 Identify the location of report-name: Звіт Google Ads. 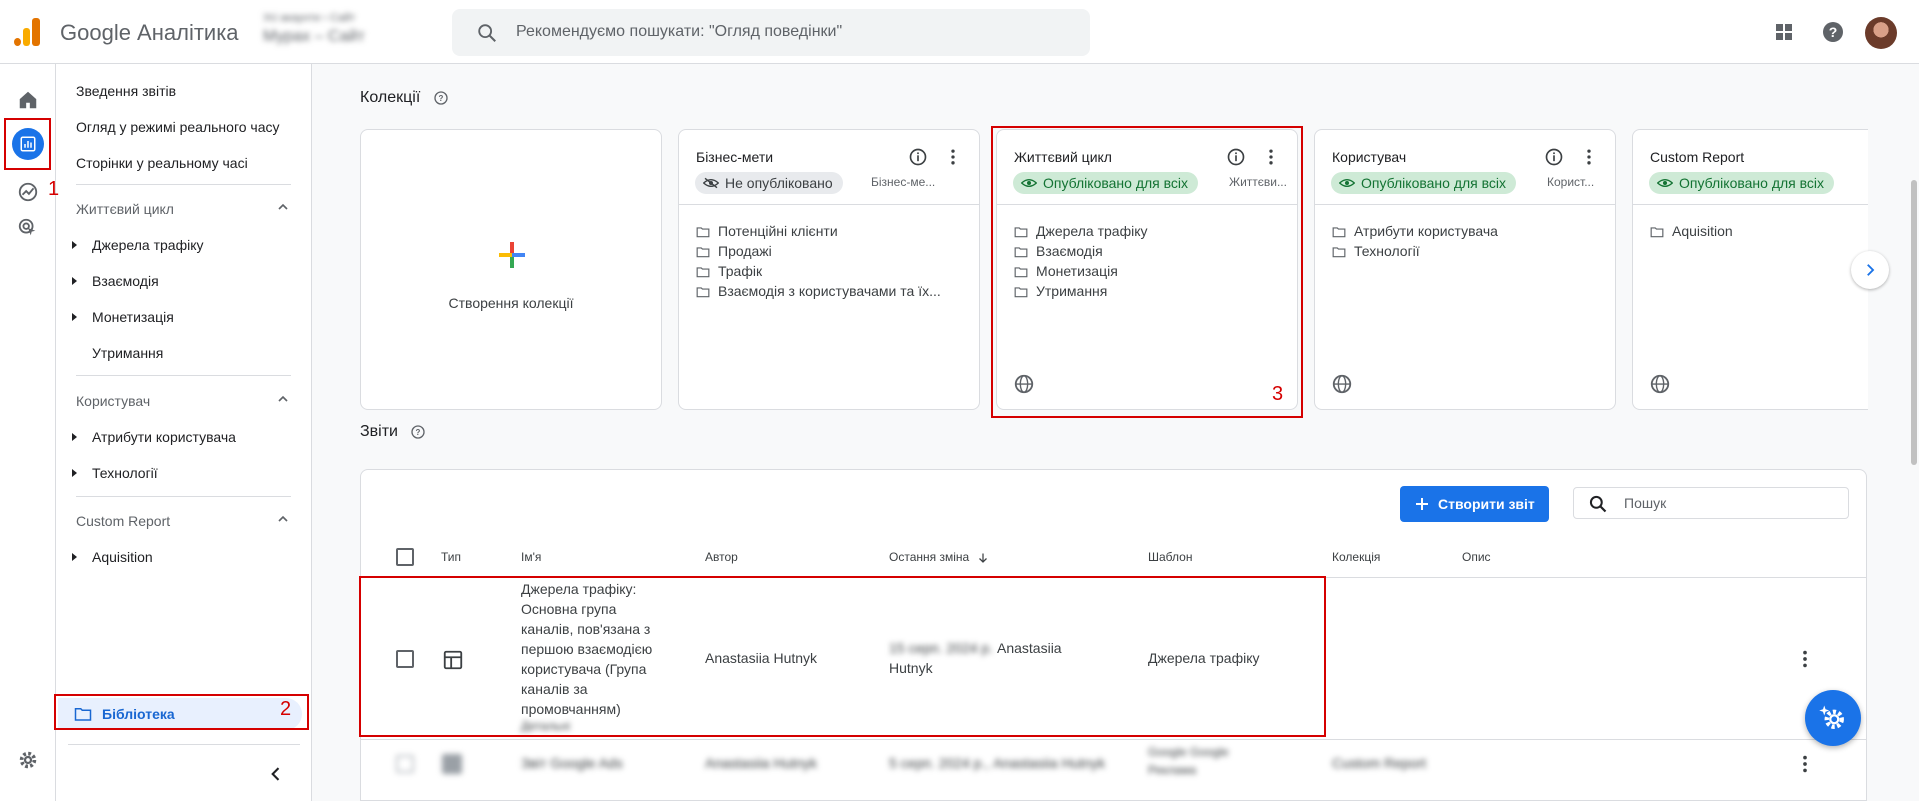
(572, 763).